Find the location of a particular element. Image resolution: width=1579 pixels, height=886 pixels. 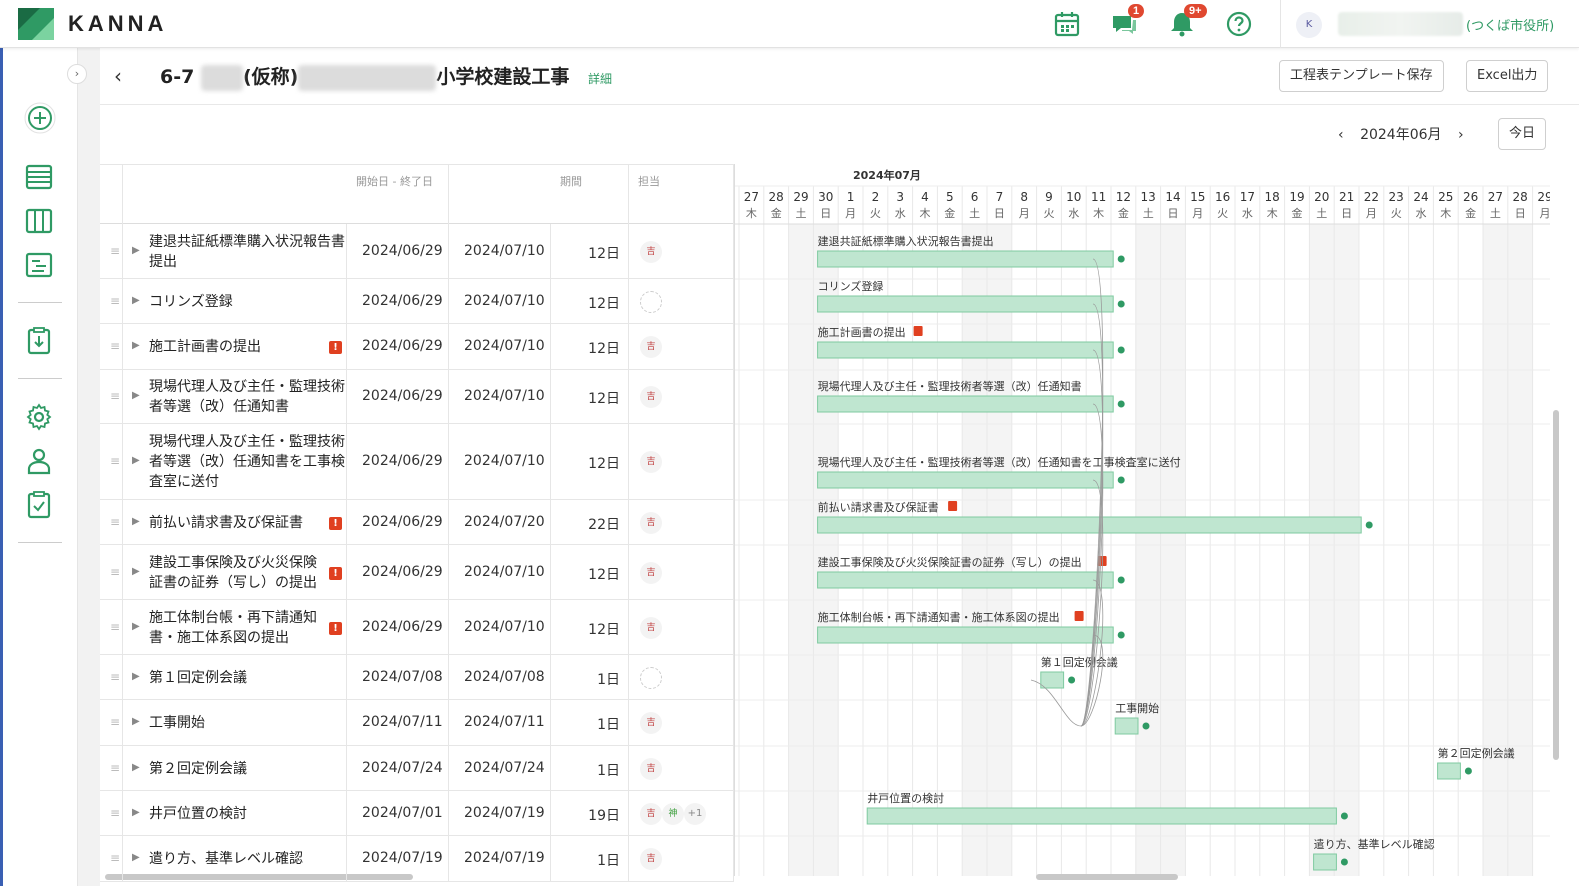

today-button: 今日 is located at coordinates (1522, 134).